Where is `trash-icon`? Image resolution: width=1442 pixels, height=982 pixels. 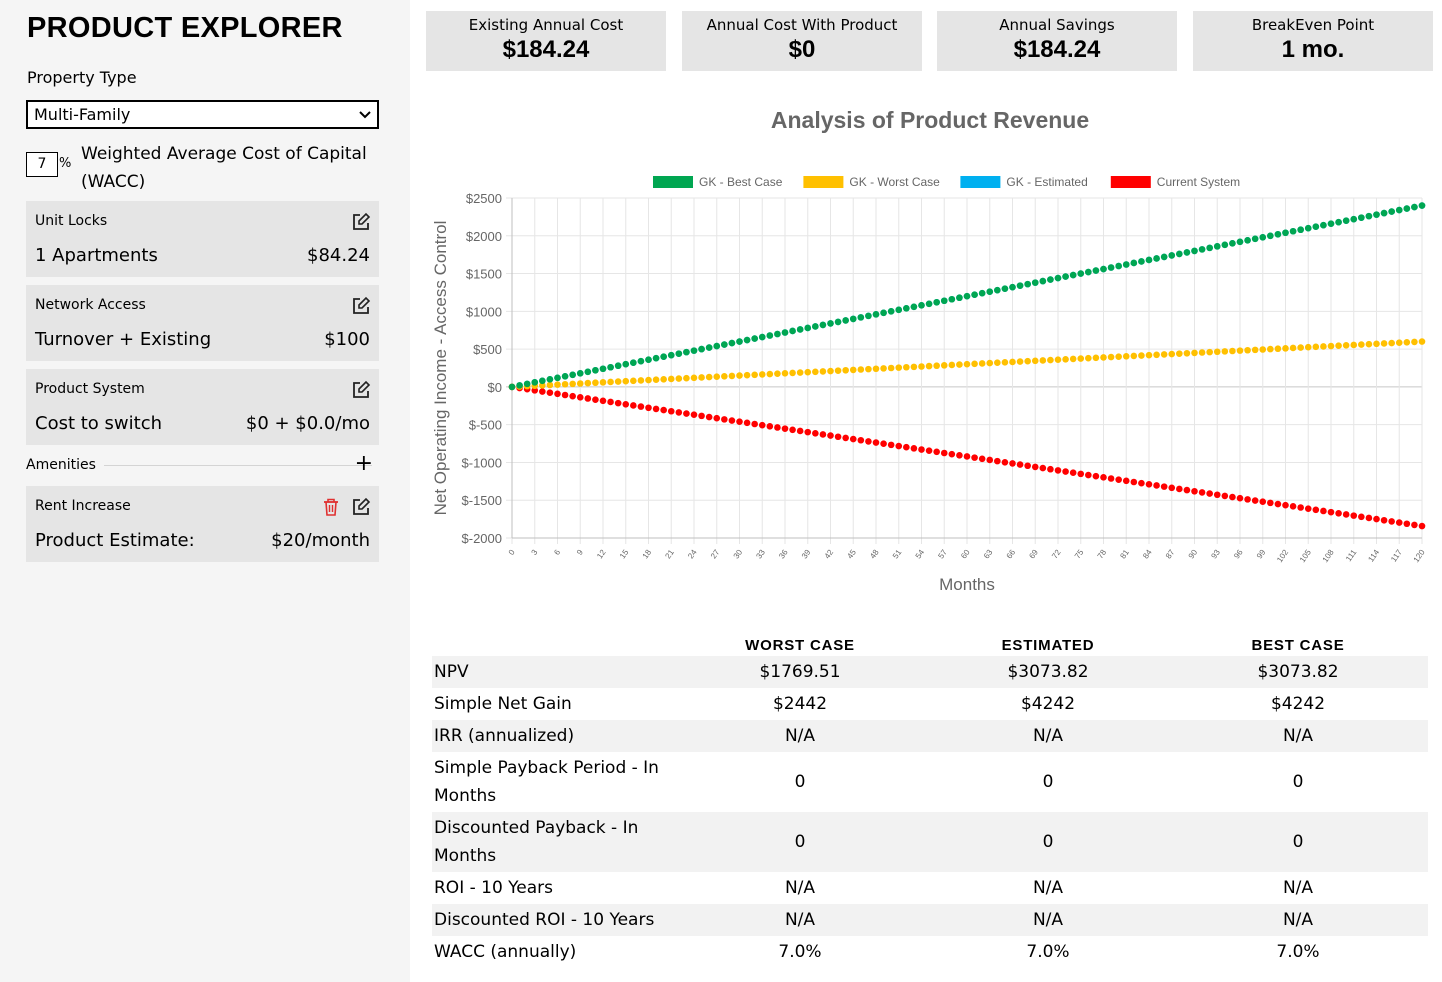 trash-icon is located at coordinates (331, 507).